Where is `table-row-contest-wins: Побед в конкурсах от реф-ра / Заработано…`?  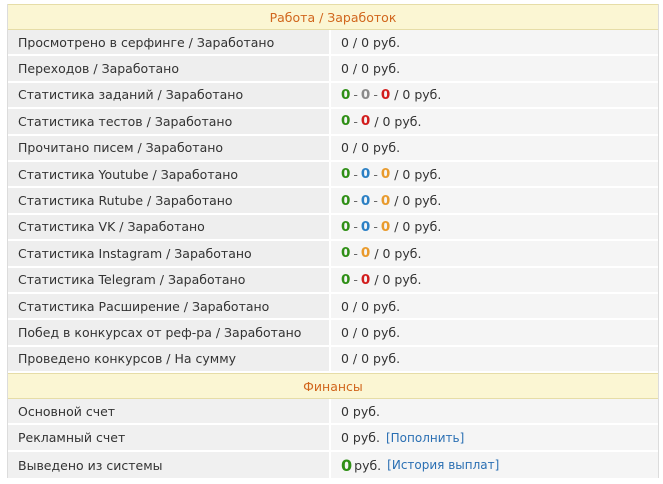
table-row-contest-wins: Побед в конкурсах от реф-ра / Заработано… is located at coordinates (333, 333).